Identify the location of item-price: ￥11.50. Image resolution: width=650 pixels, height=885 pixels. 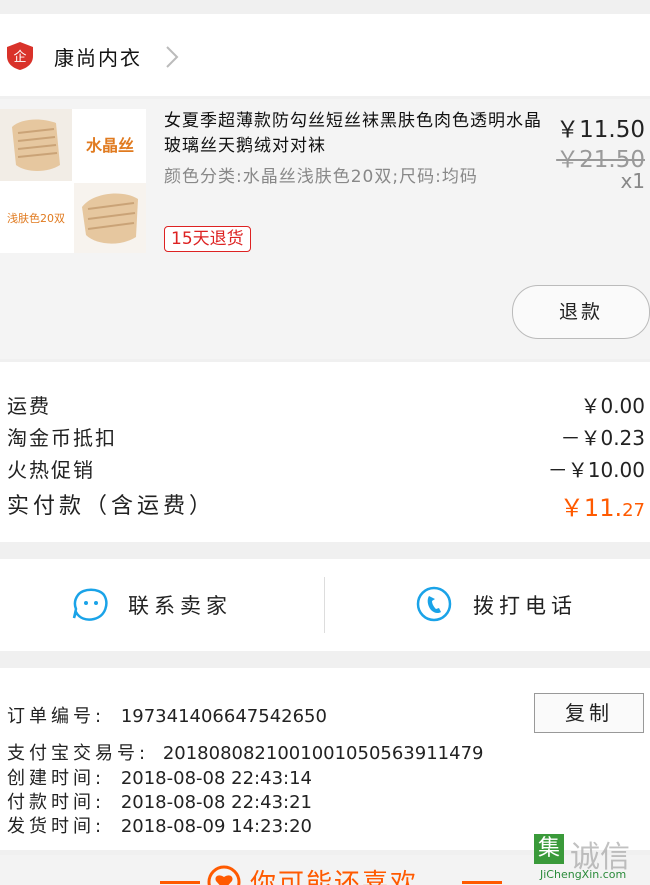
(600, 130).